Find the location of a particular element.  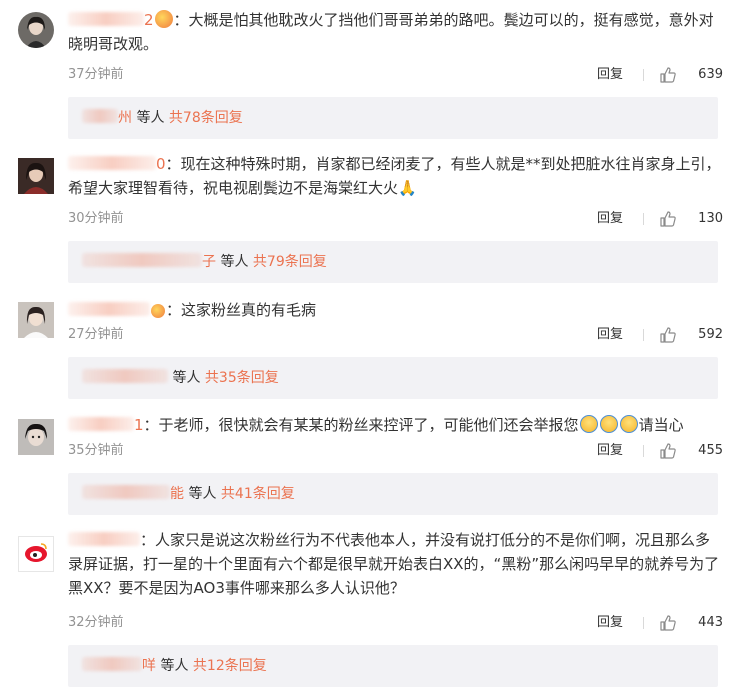

comment-username: 1 is located at coordinates (106, 425).